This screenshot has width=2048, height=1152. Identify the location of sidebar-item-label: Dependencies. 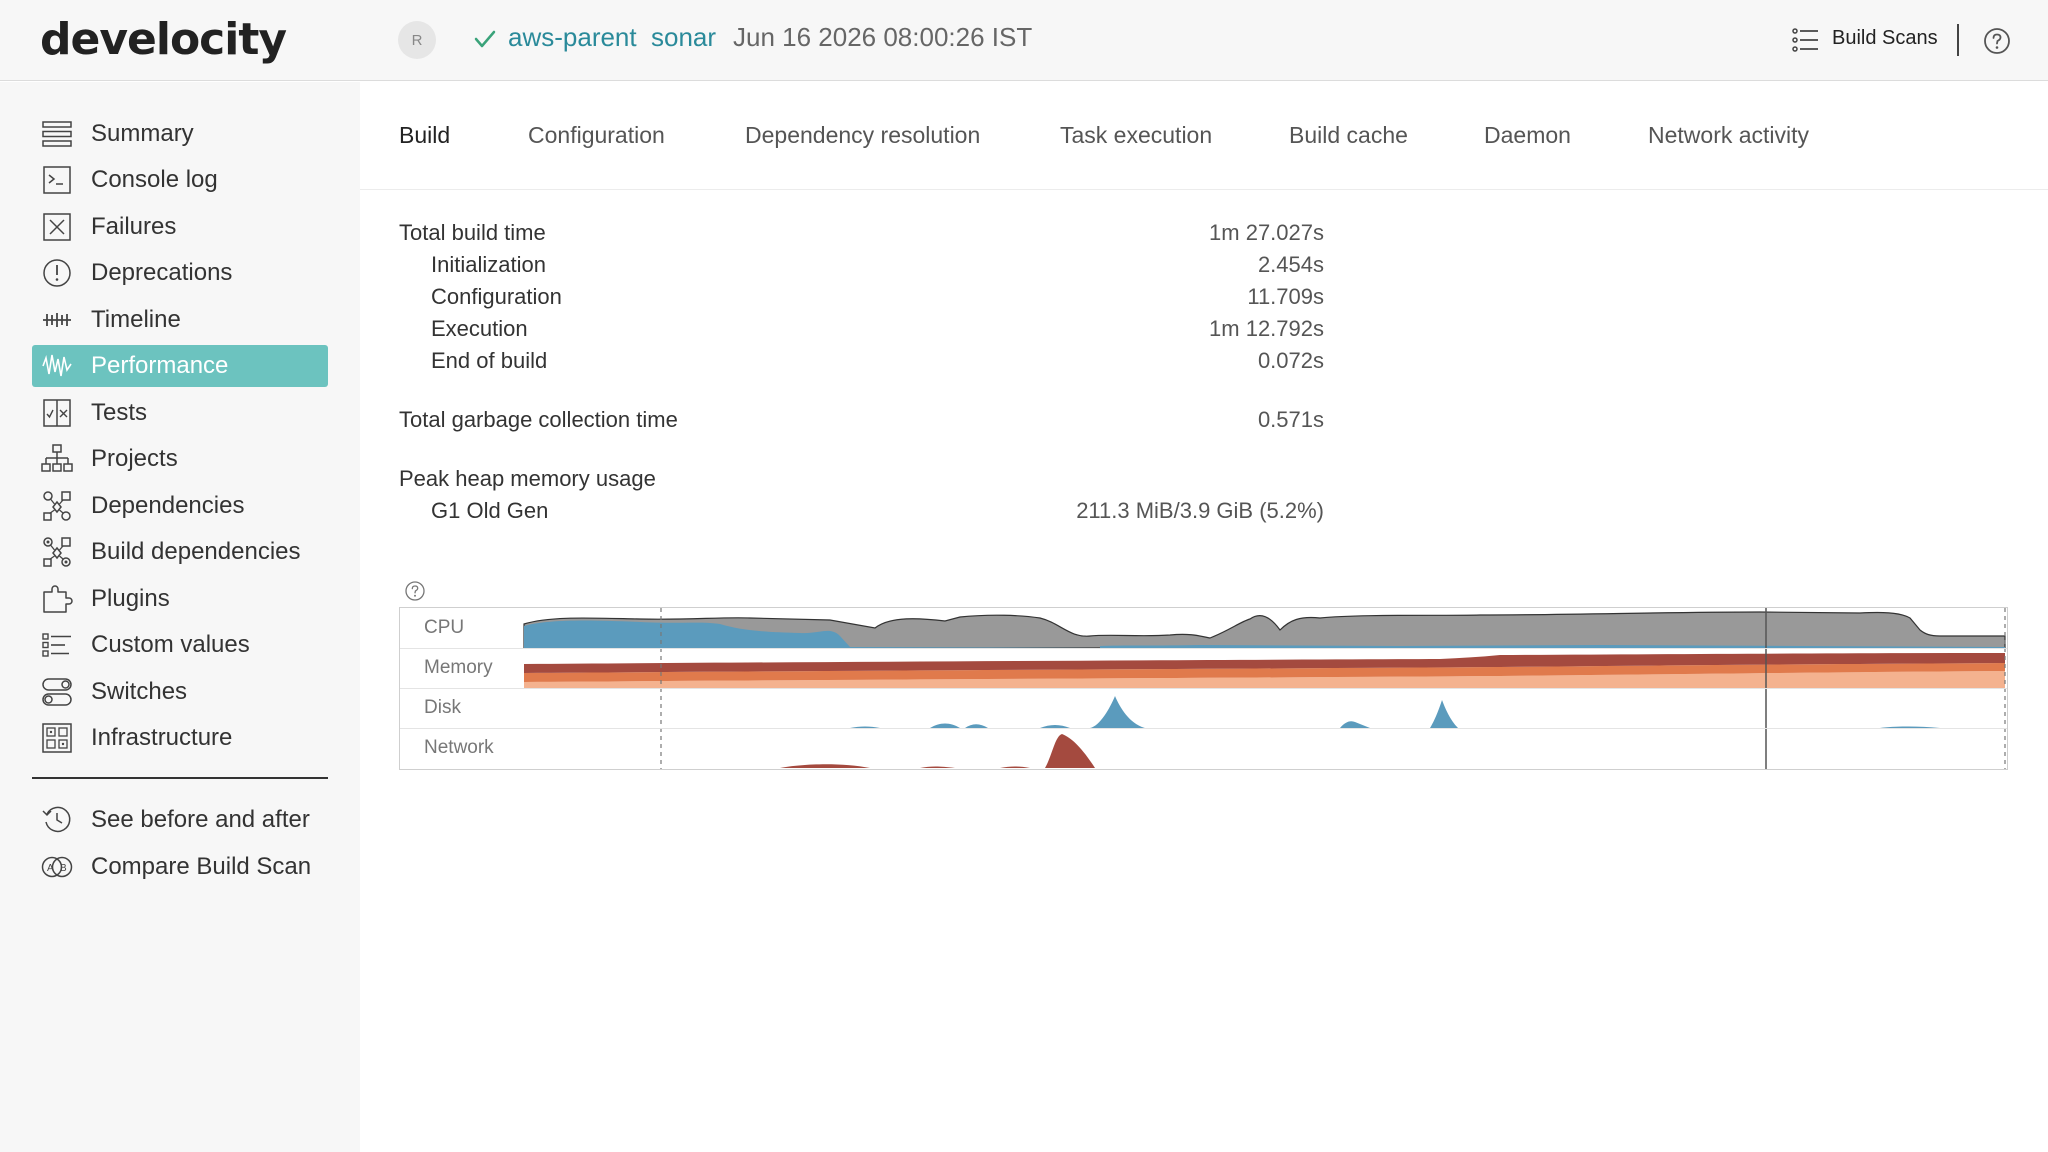
(168, 505).